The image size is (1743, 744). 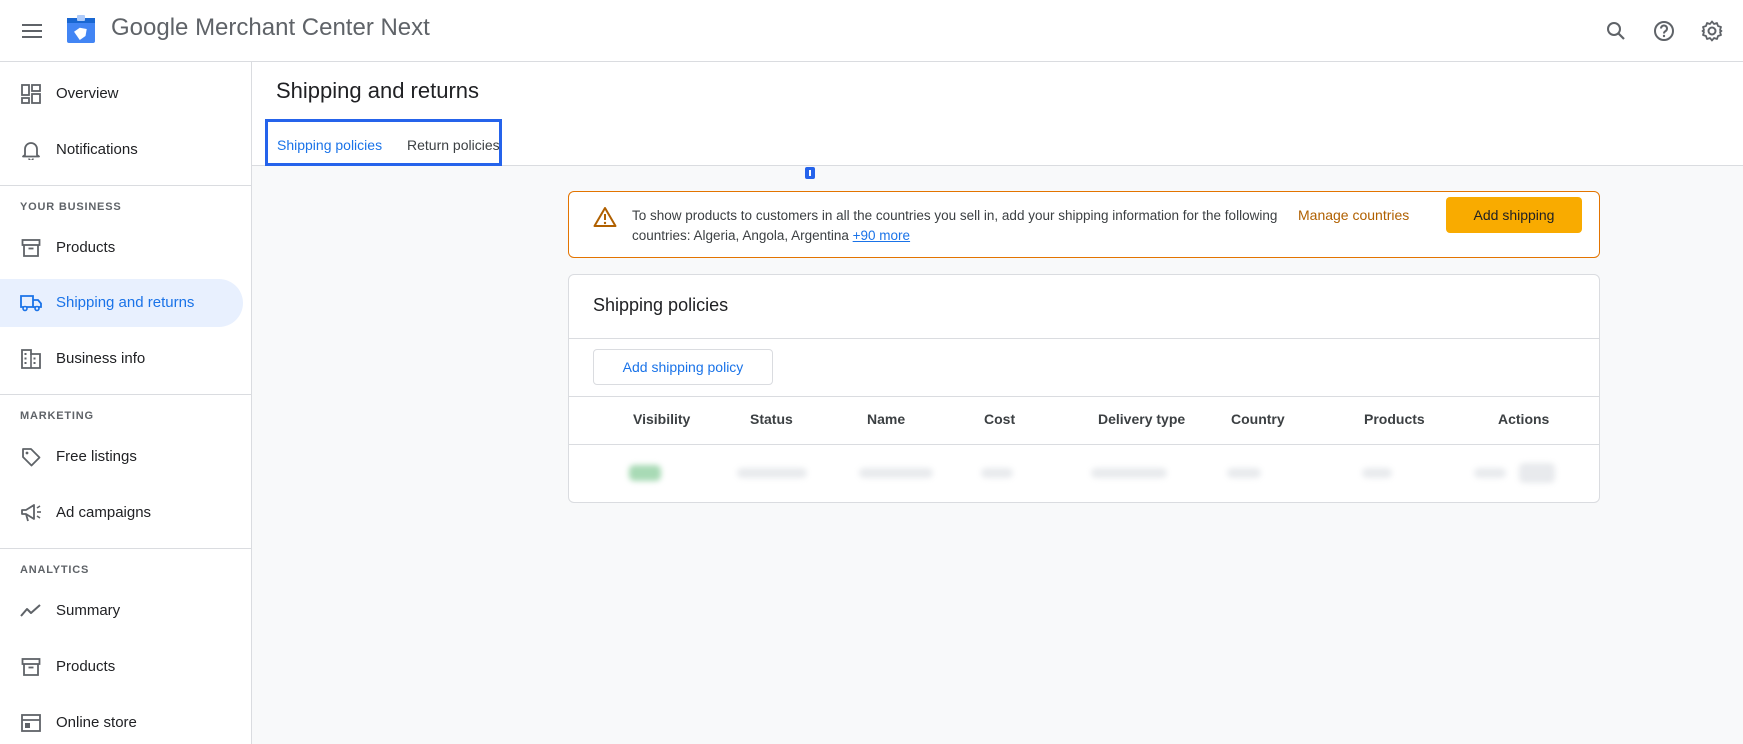 What do you see at coordinates (125, 302) in the screenshot?
I see `sidebar-item-label: Shipping and returns` at bounding box center [125, 302].